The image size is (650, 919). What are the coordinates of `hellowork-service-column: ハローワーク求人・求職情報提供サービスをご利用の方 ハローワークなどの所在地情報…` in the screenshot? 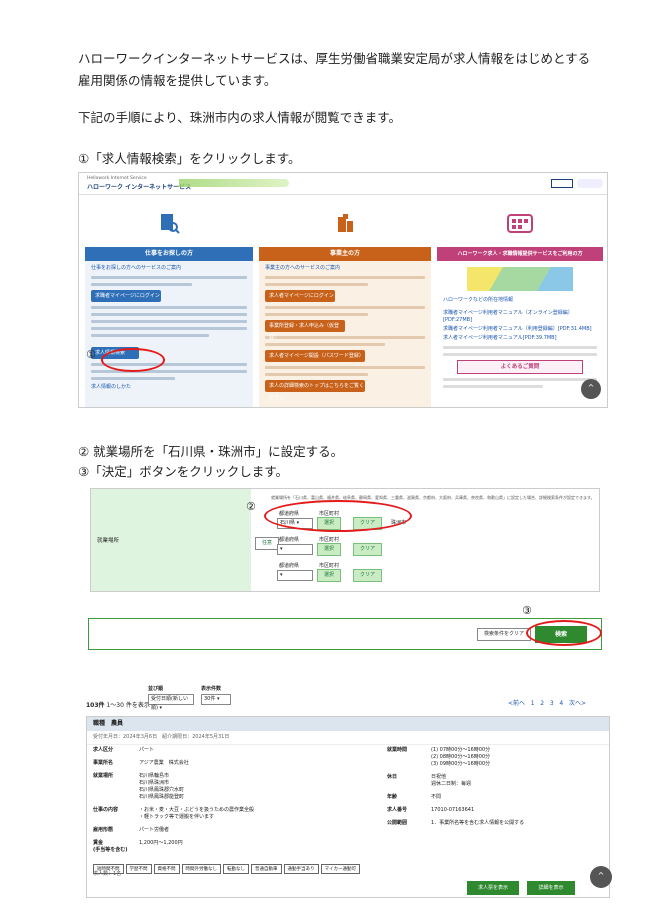 It's located at (520, 303).